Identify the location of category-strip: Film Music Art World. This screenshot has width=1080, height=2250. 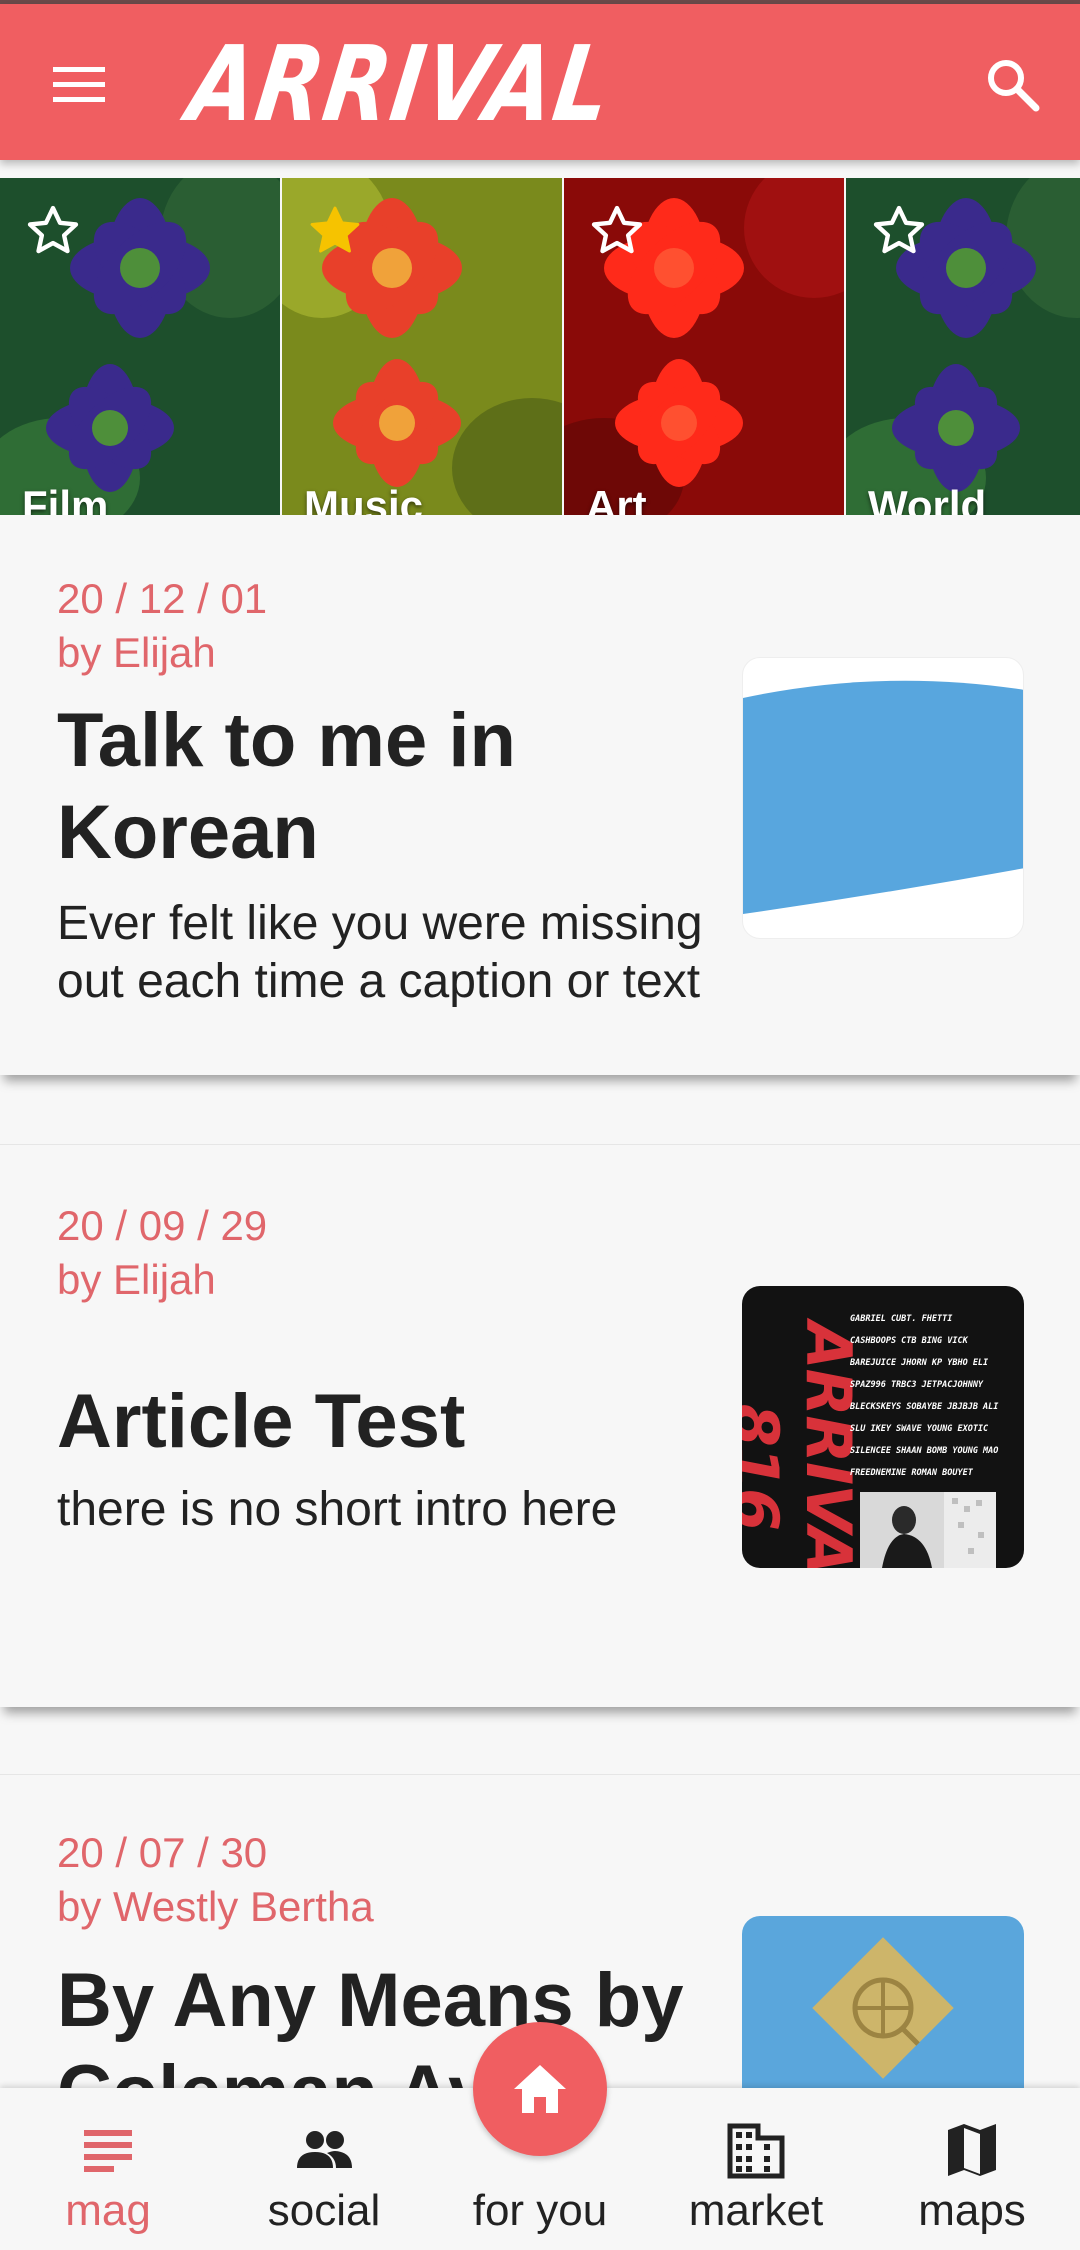
(540, 346).